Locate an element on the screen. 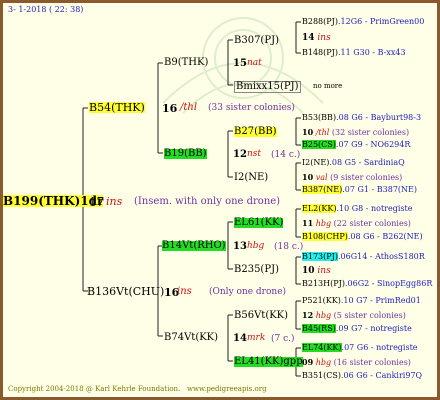 The image size is (440, 400). gen1-top-note: (33 sister colonies) is located at coordinates (251, 108).